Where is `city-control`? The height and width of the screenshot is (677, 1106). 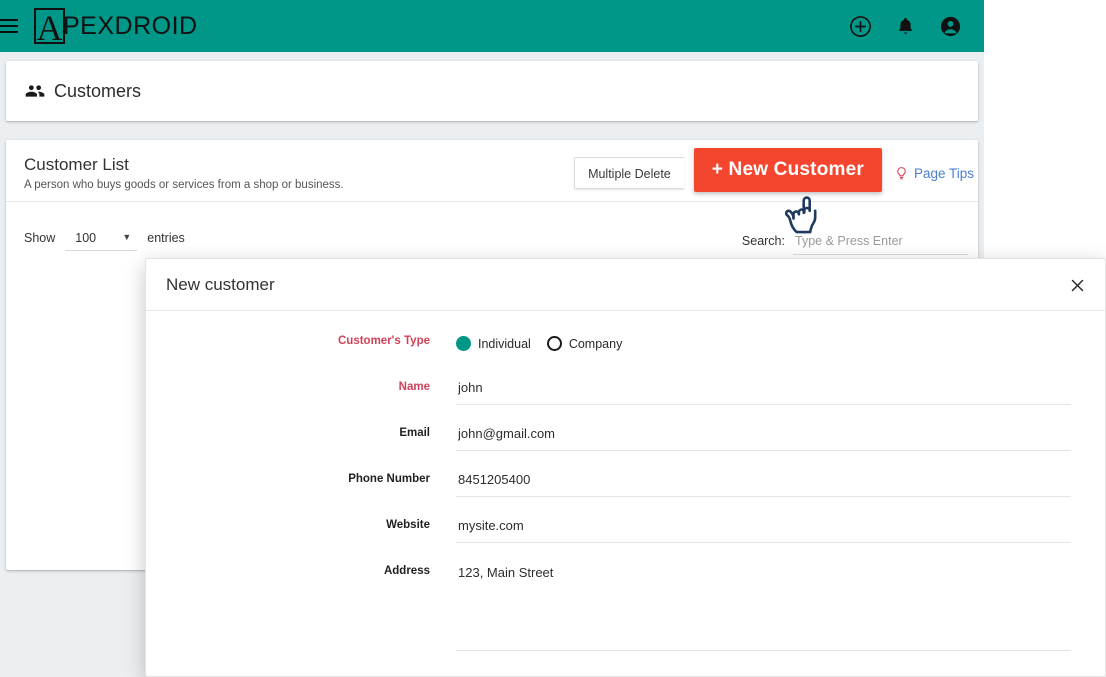 city-control is located at coordinates (763, 672).